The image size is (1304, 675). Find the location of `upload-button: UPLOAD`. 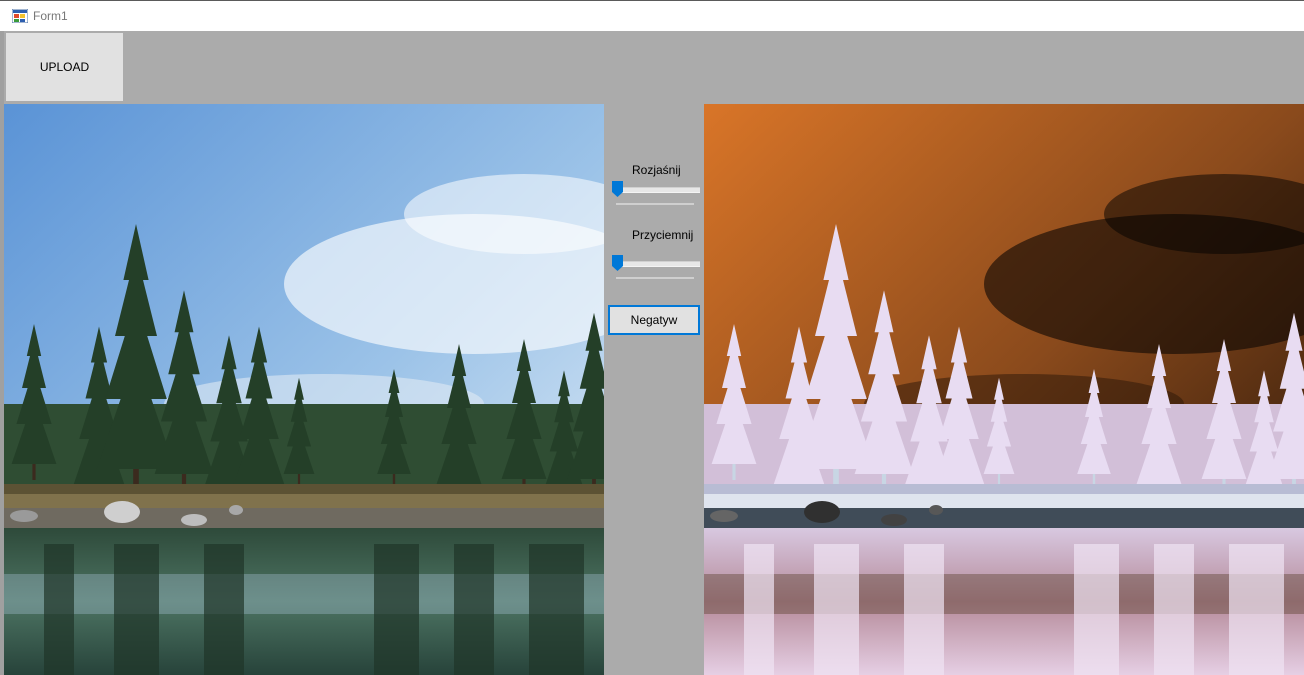

upload-button: UPLOAD is located at coordinates (64, 67).